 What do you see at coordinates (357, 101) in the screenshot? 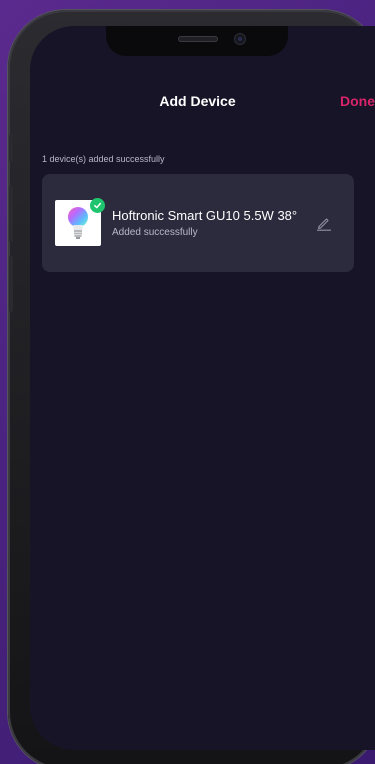
I see `done-button: Done` at bounding box center [357, 101].